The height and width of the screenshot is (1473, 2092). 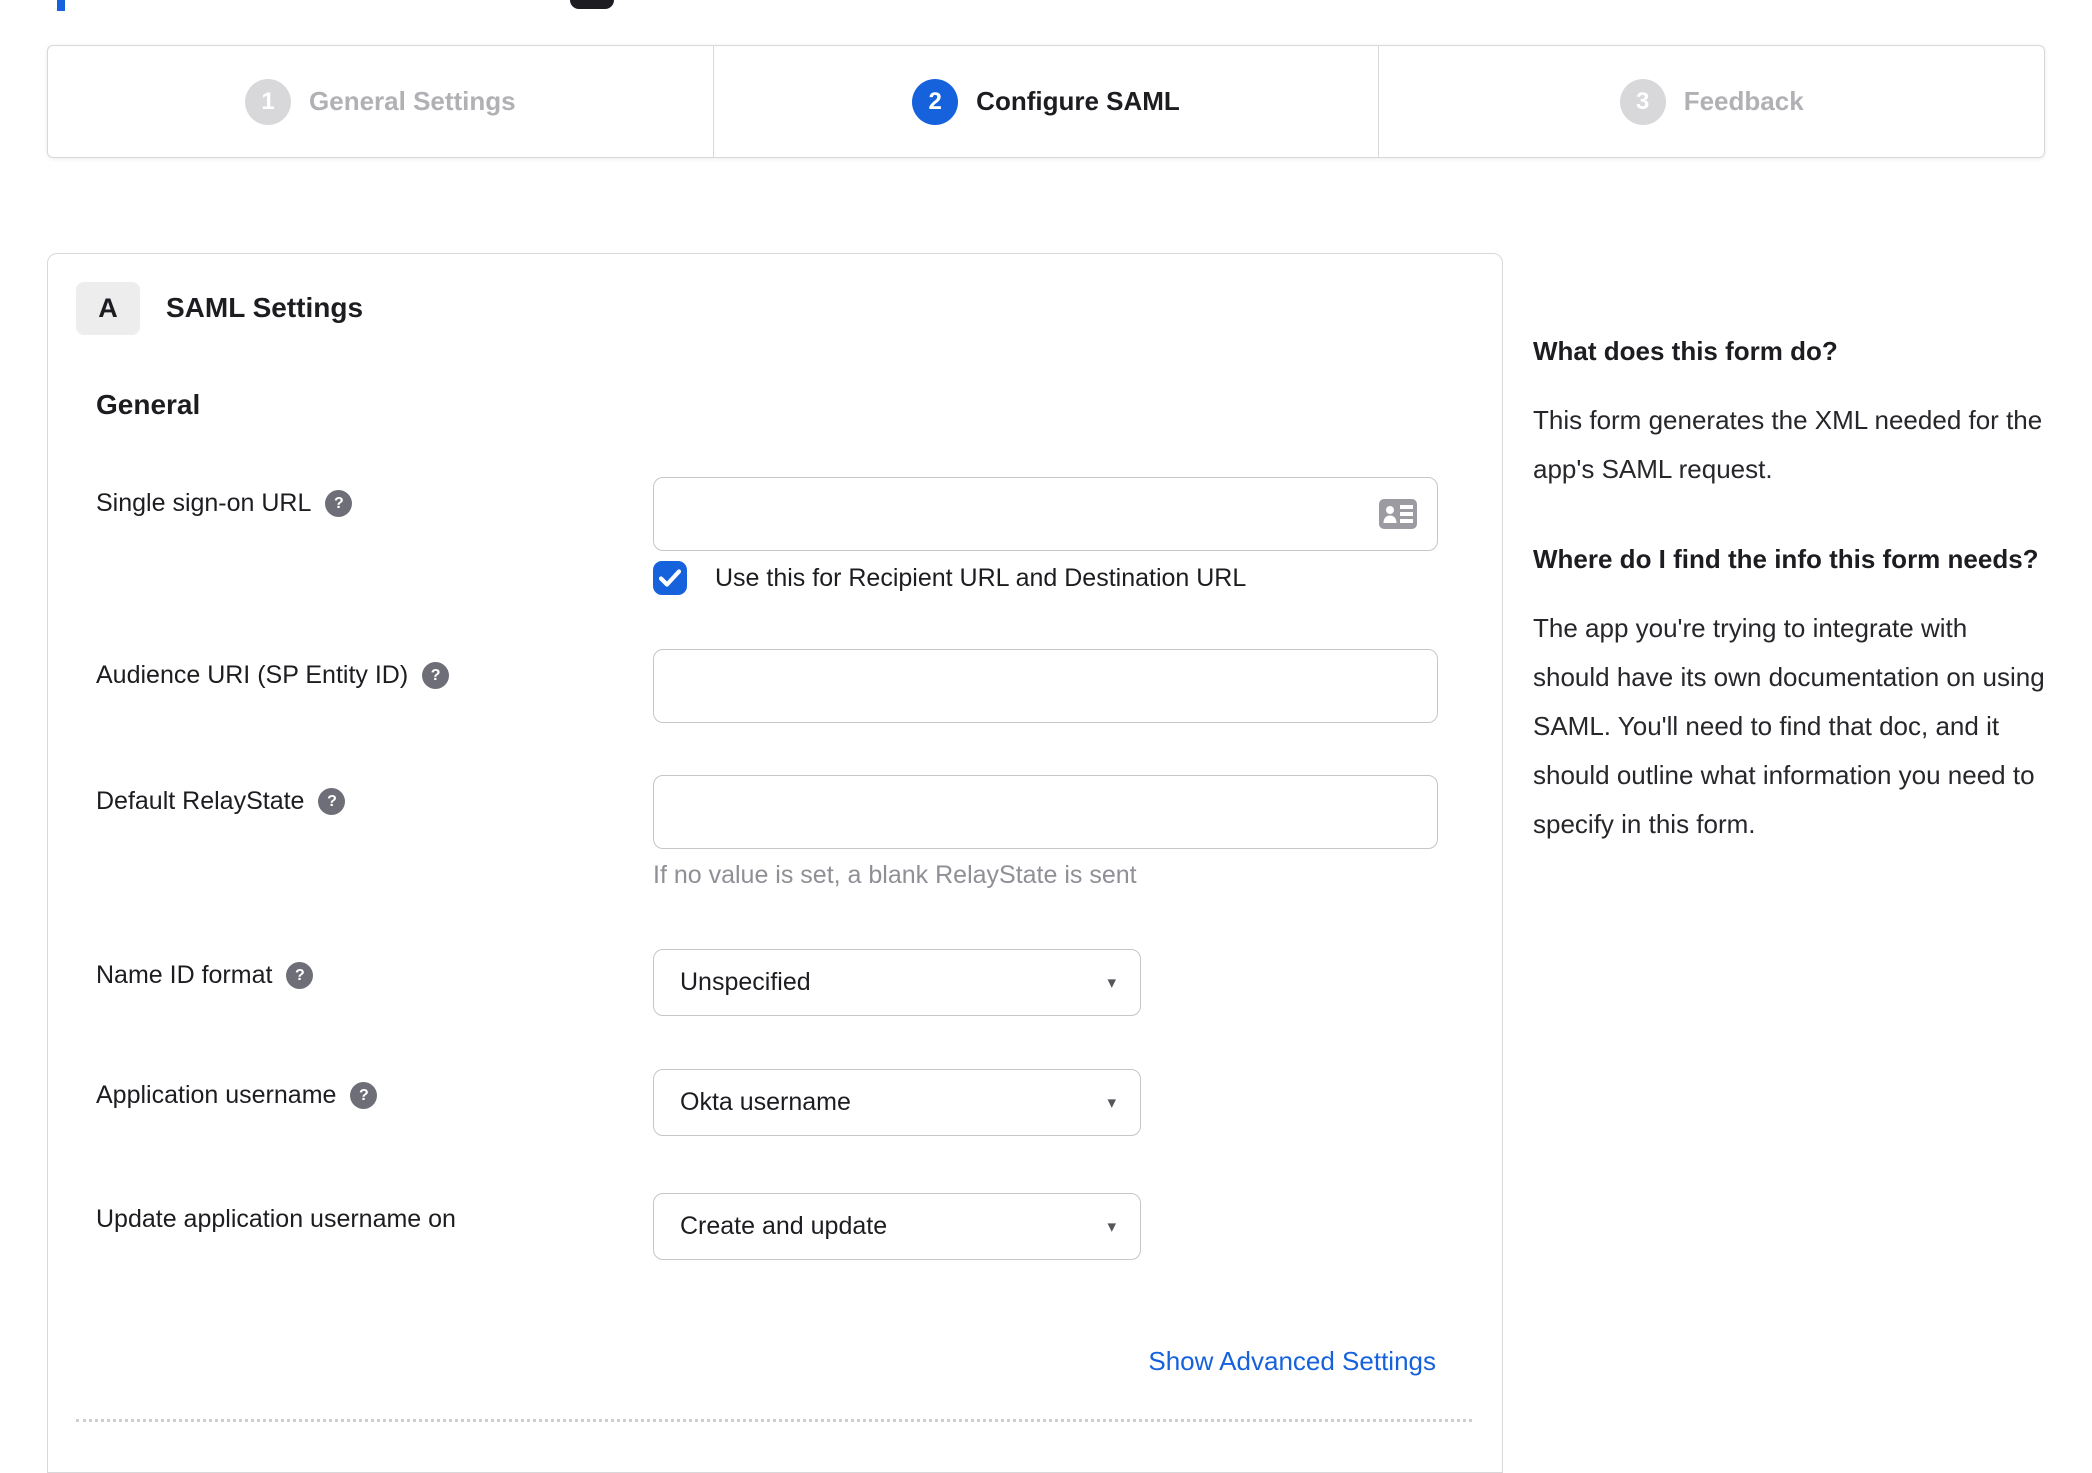 I want to click on contact-card-icon, so click(x=1398, y=514).